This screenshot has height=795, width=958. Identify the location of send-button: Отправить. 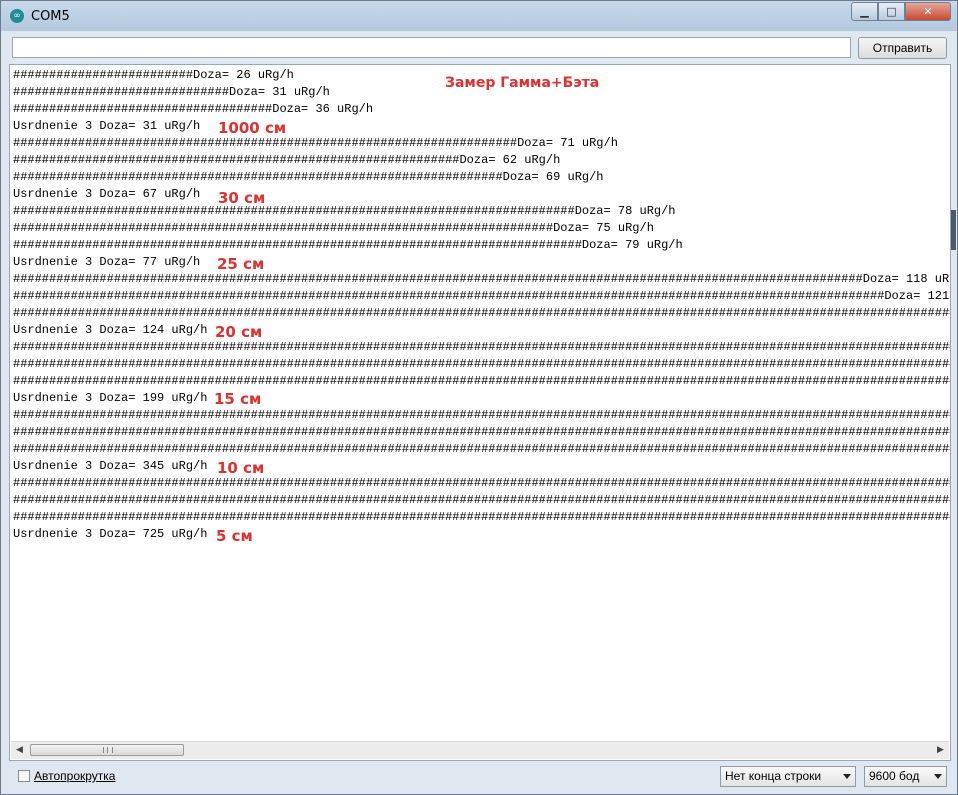
(902, 48).